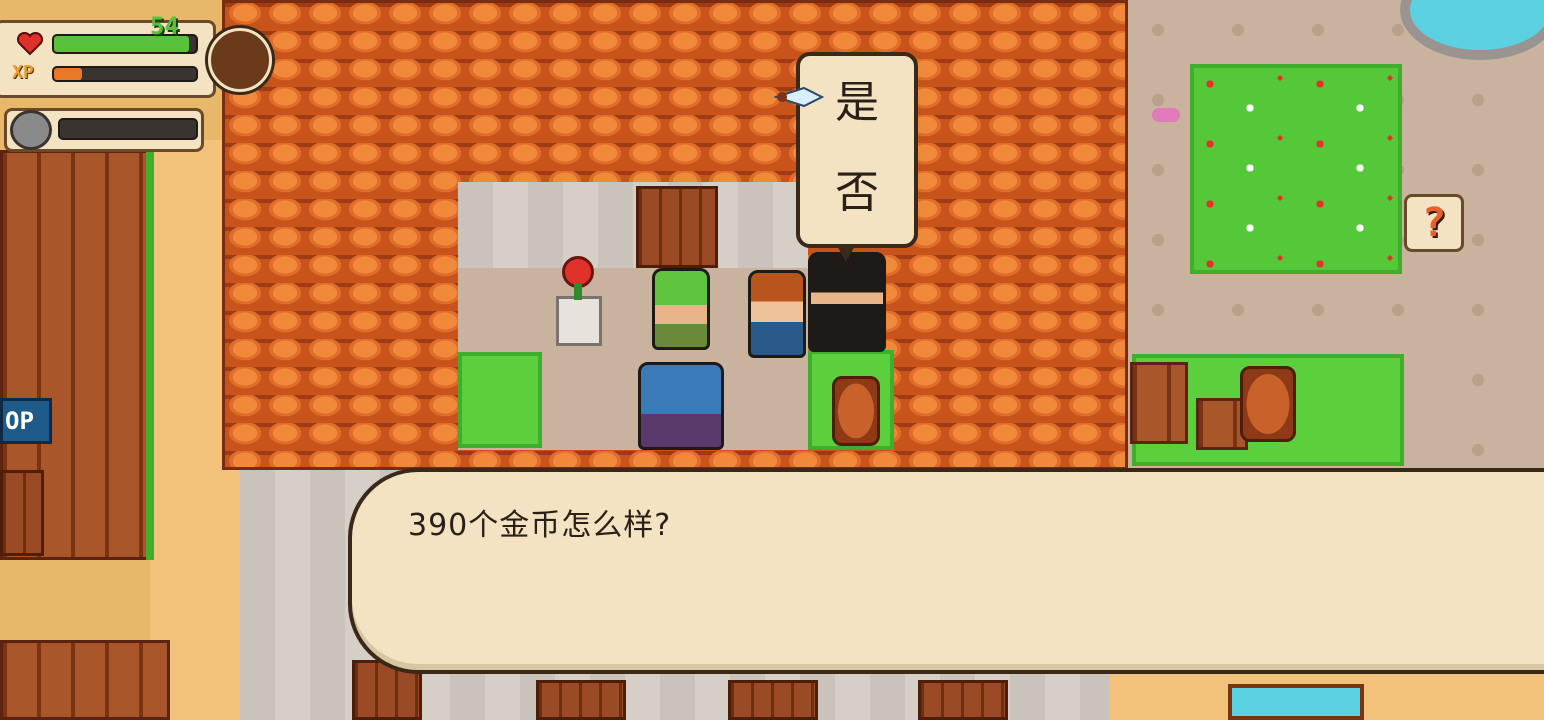  I want to click on health-value: 54, so click(164, 26).